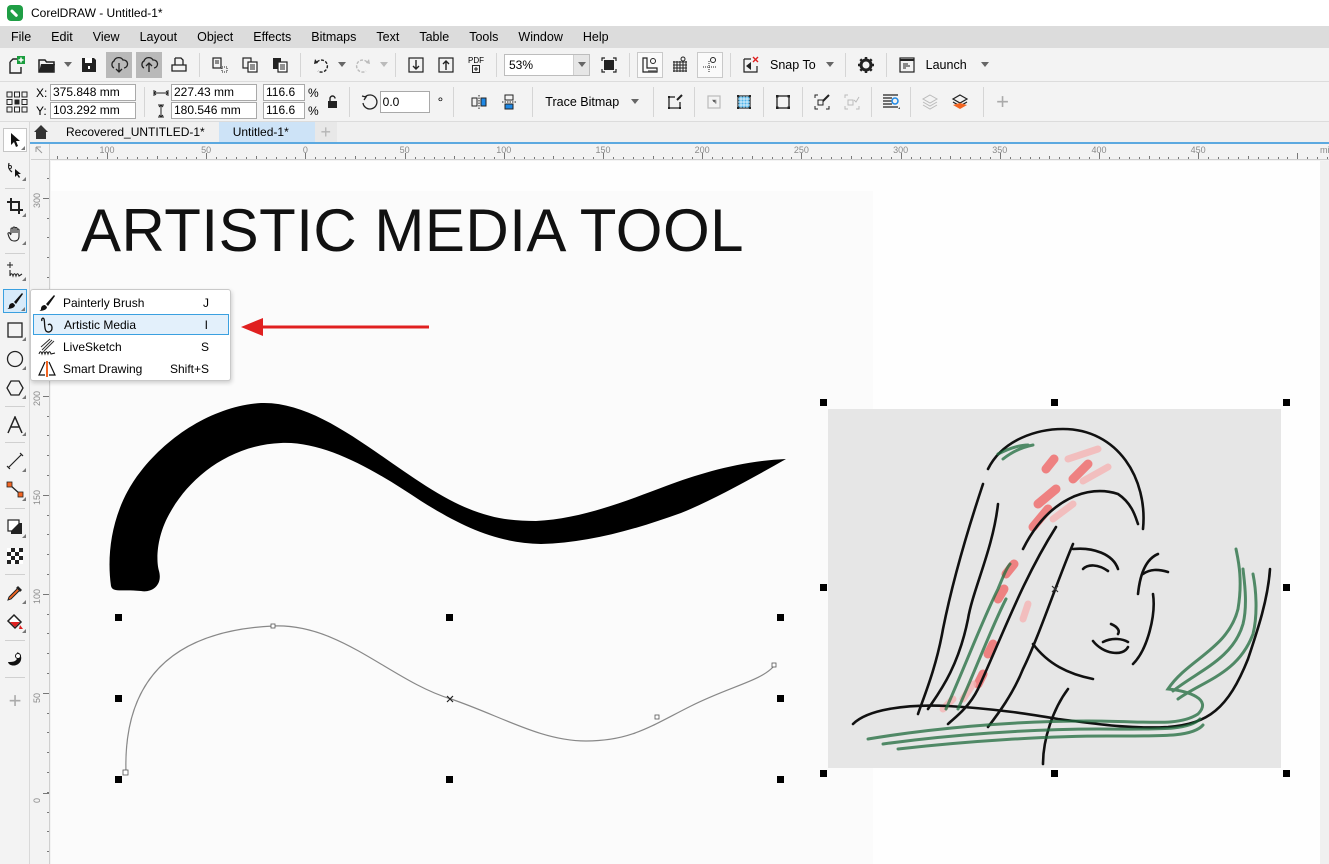  I want to click on menu-view: View, so click(106, 37).